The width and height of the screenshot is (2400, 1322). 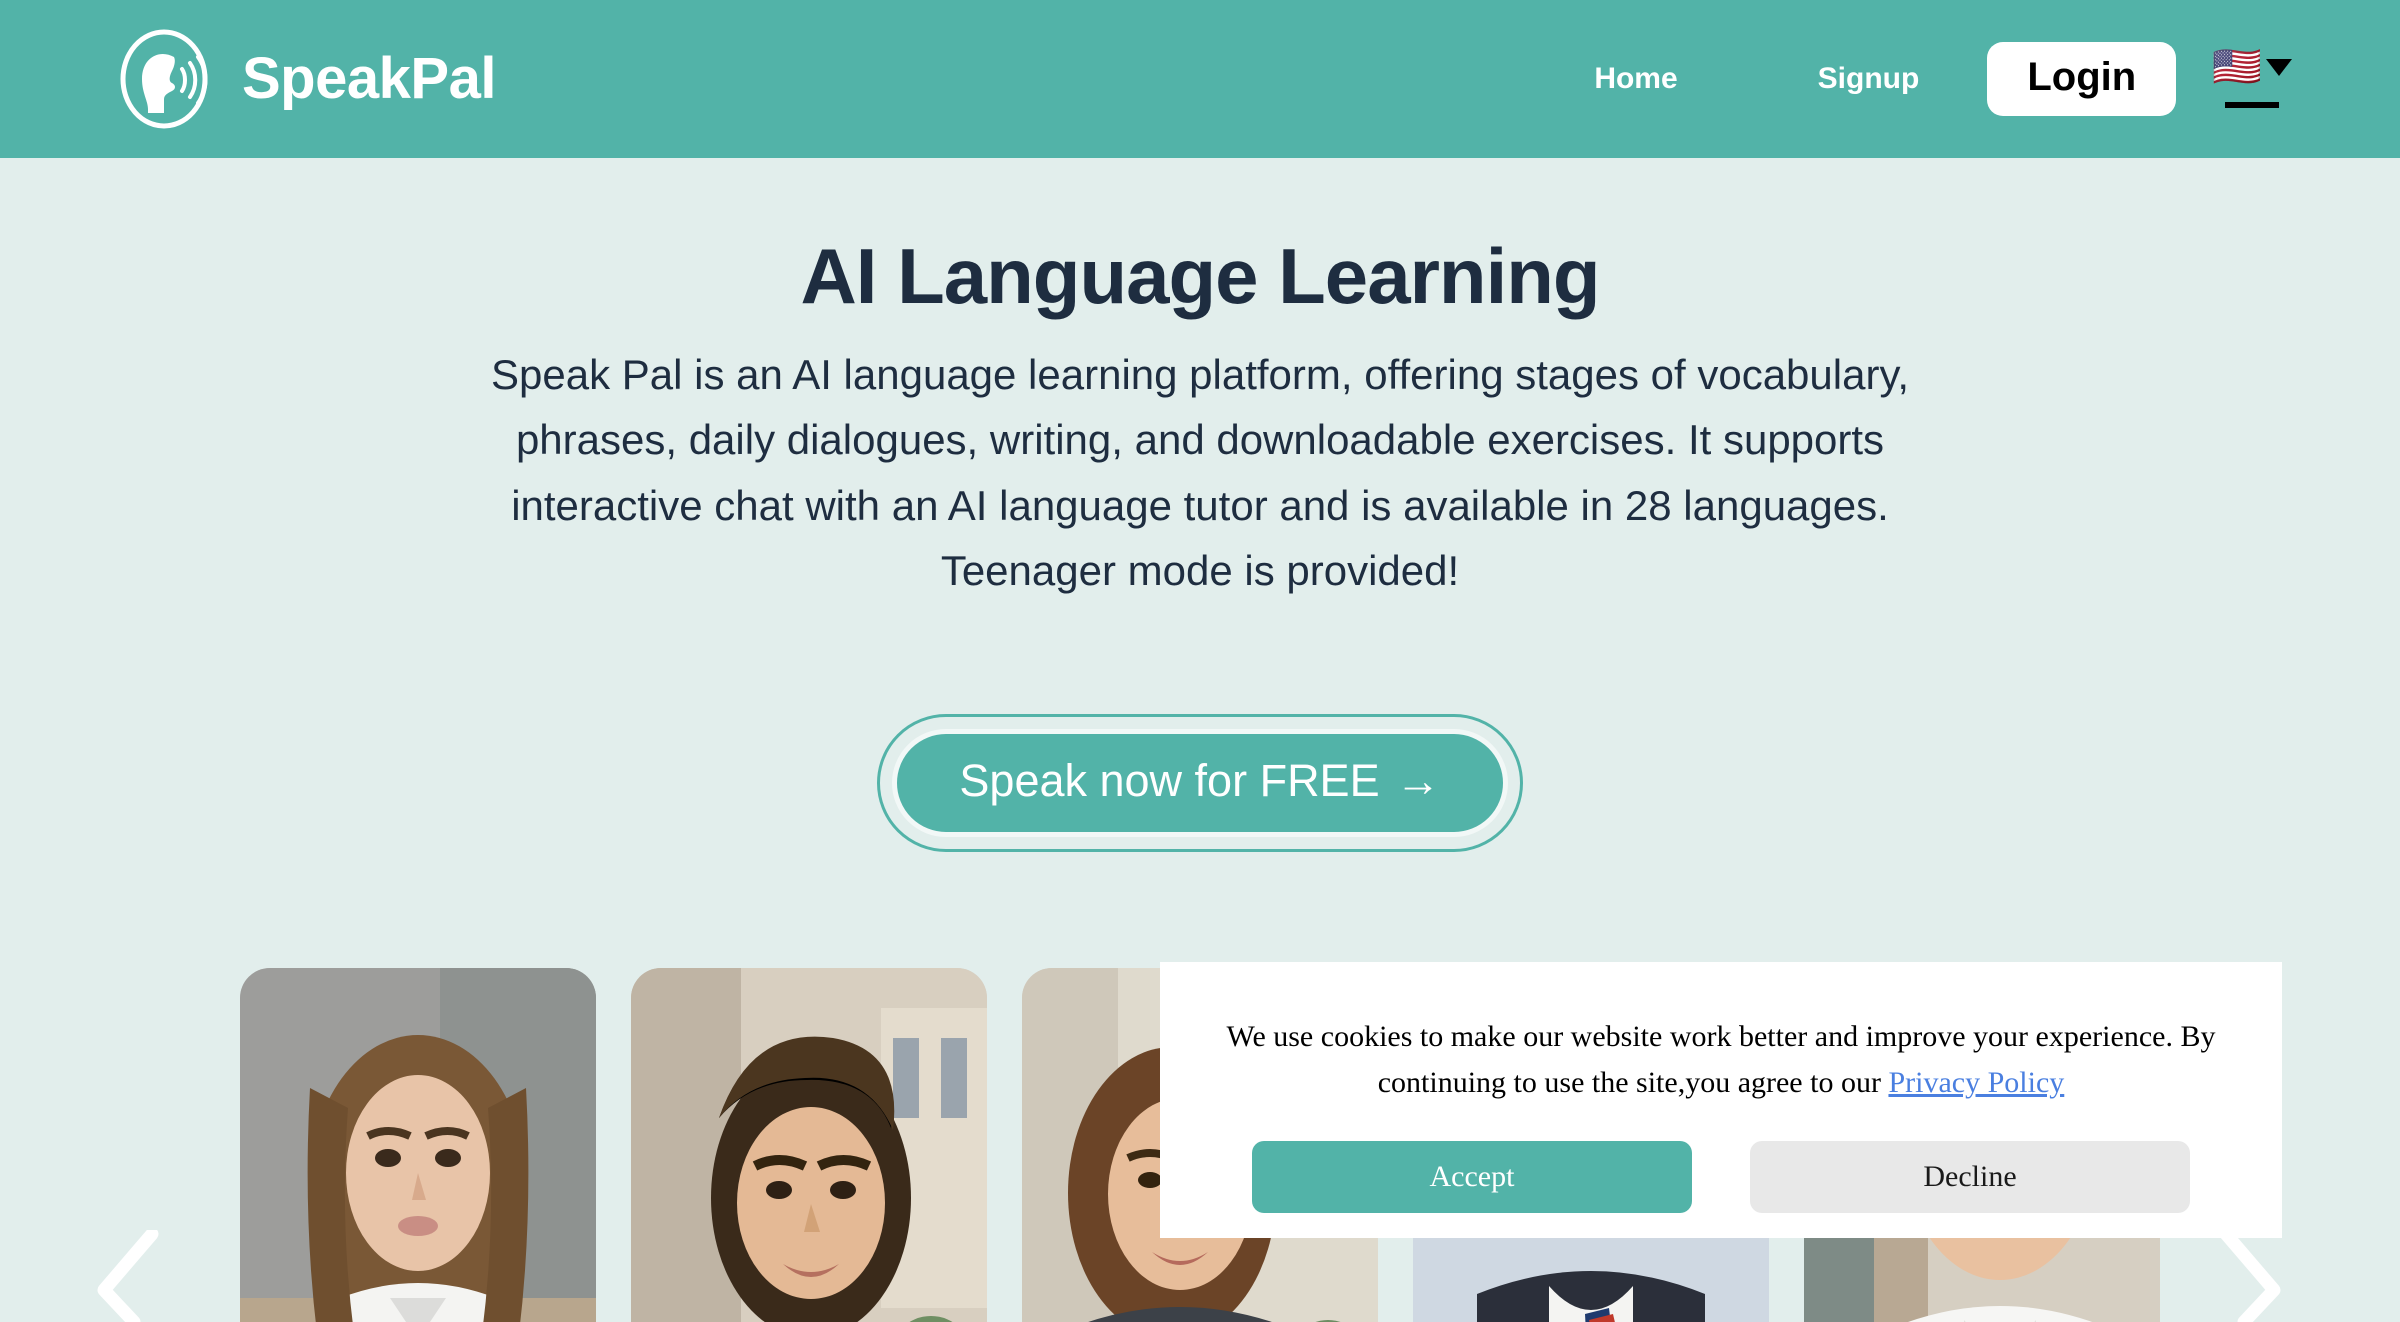 What do you see at coordinates (369, 78) in the screenshot?
I see `brand-name: SpeakPal` at bounding box center [369, 78].